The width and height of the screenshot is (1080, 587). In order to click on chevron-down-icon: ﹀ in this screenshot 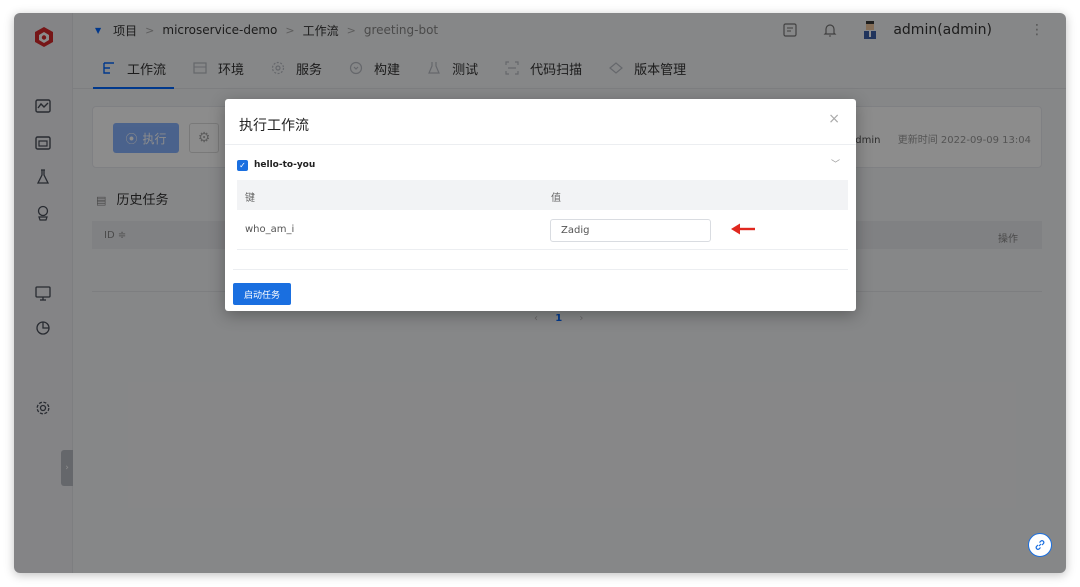, I will do `click(835, 163)`.